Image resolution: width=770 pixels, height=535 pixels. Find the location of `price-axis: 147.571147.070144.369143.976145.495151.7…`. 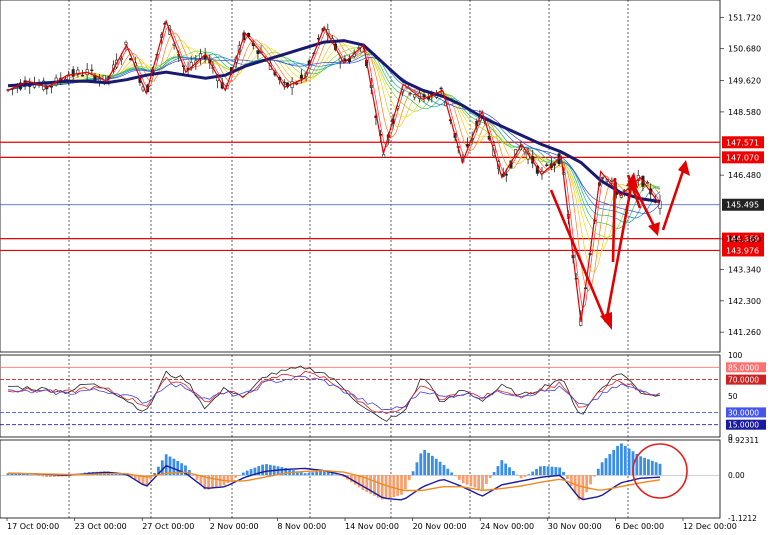

price-axis: 147.571147.070144.369143.976145.495151.7… is located at coordinates (742, 175).